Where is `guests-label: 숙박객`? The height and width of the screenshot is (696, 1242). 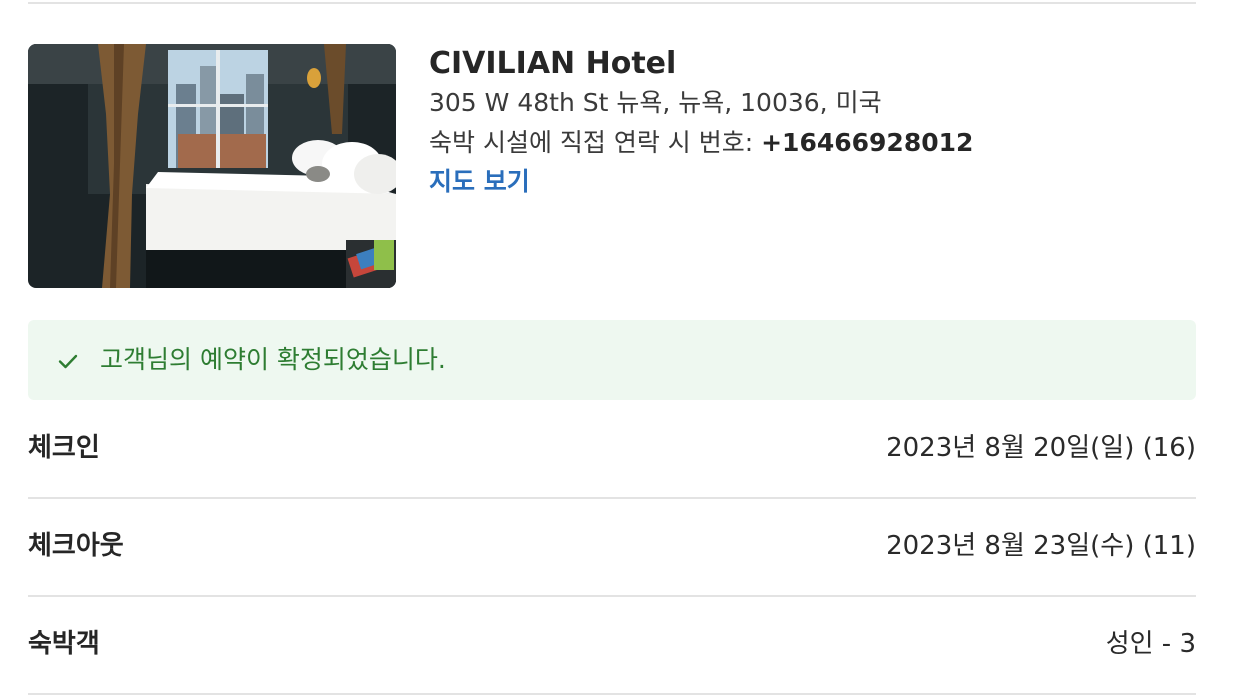 guests-label: 숙박객 is located at coordinates (64, 644).